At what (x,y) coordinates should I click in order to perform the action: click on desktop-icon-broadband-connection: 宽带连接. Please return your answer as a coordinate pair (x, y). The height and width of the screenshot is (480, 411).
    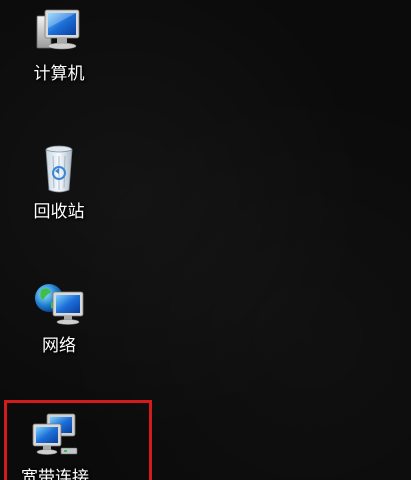
    Looking at the image, I should click on (55, 445).